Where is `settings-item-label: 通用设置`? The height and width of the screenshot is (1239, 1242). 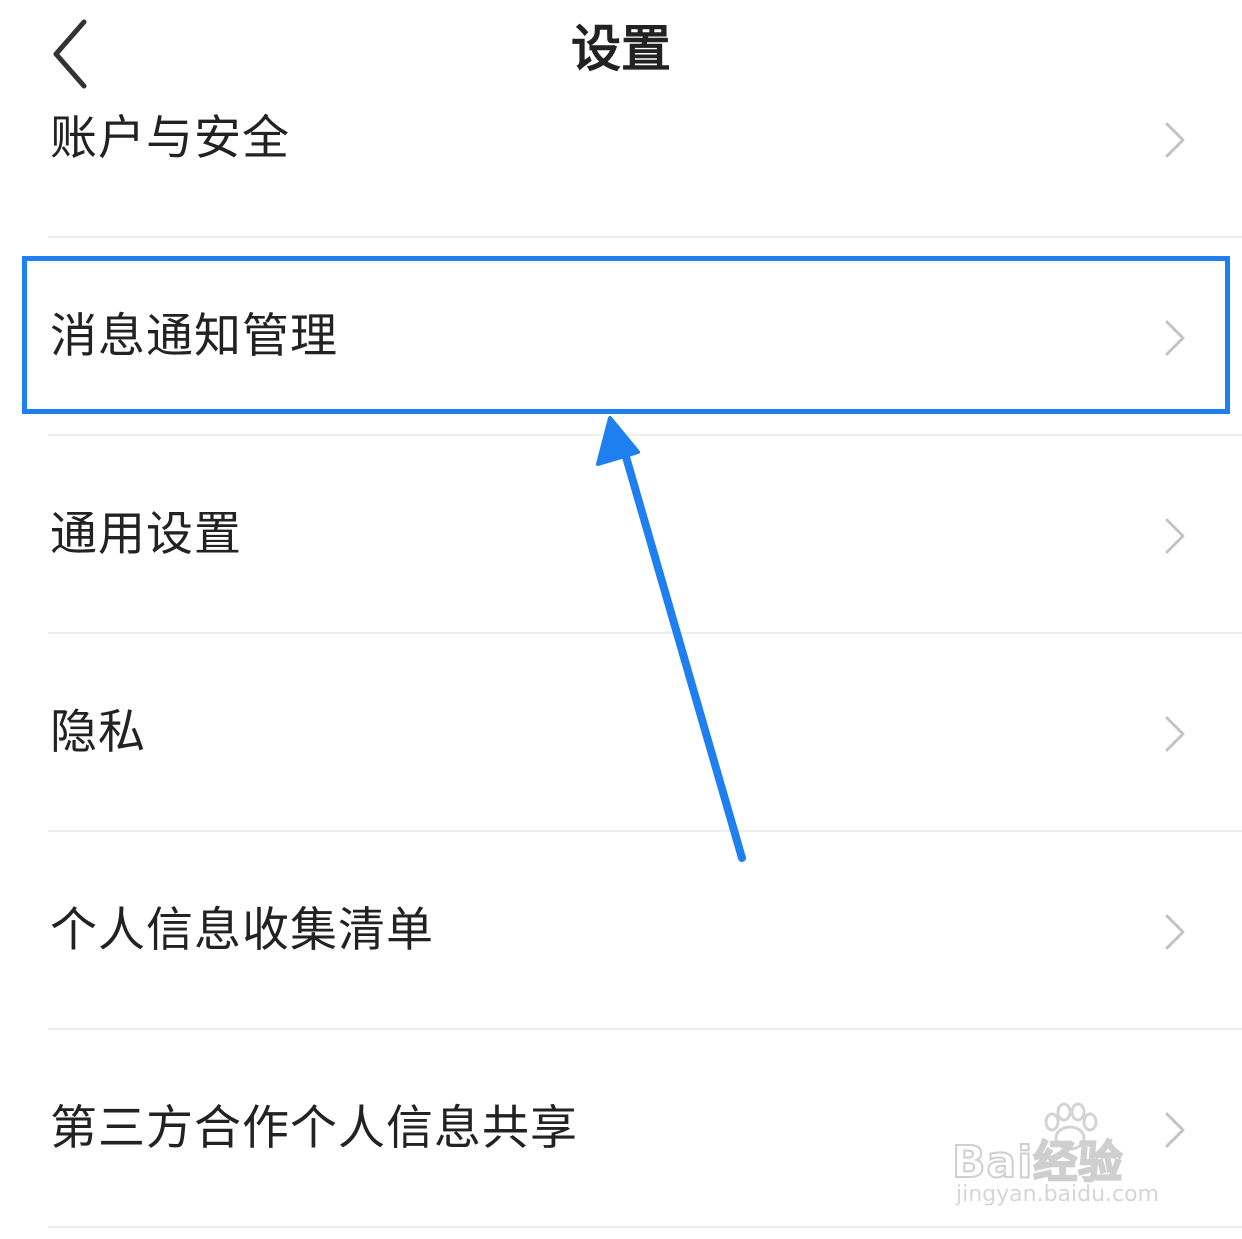 settings-item-label: 通用设置 is located at coordinates (146, 534).